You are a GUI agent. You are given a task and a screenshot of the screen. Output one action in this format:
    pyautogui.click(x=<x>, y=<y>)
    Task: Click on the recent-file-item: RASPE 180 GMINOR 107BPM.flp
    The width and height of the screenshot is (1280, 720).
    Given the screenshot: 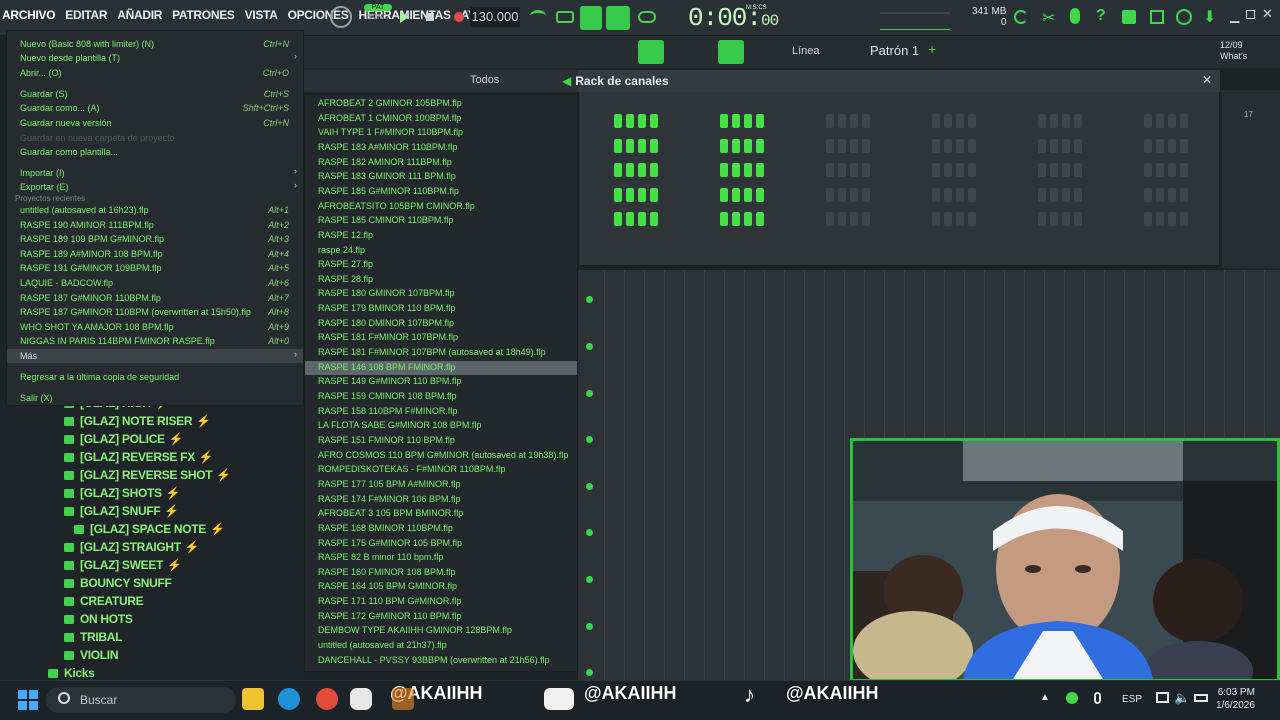 What is the action you would take?
    pyautogui.click(x=386, y=293)
    